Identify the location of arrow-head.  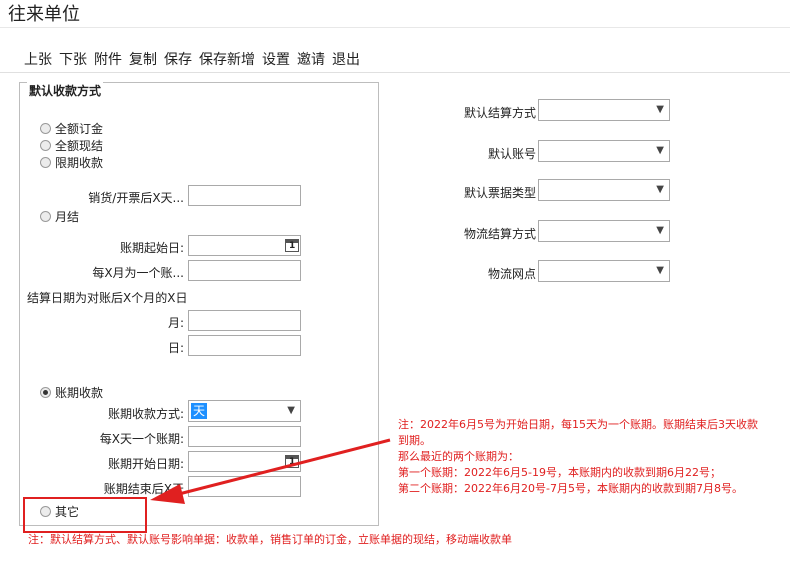
(167, 494).